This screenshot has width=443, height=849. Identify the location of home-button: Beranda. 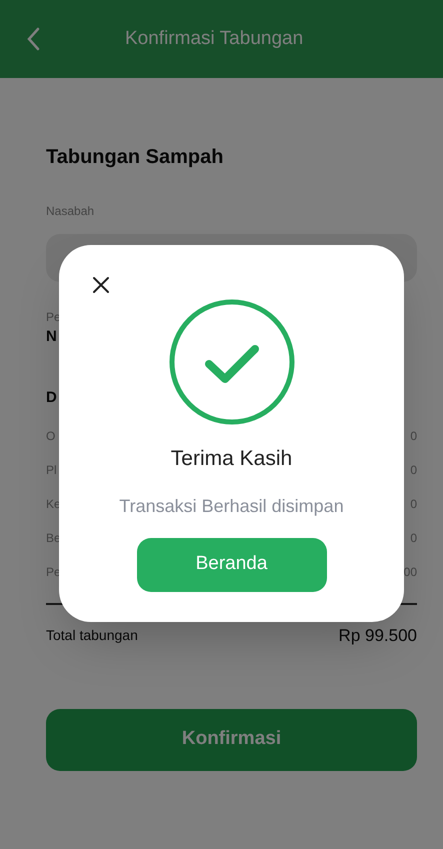
(231, 565).